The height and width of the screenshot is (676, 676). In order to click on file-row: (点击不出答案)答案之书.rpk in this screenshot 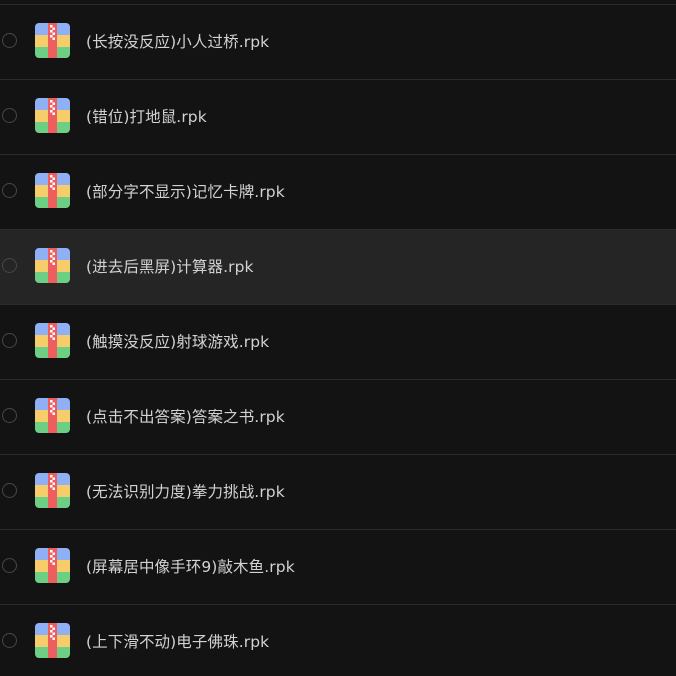, I will do `click(338, 417)`.